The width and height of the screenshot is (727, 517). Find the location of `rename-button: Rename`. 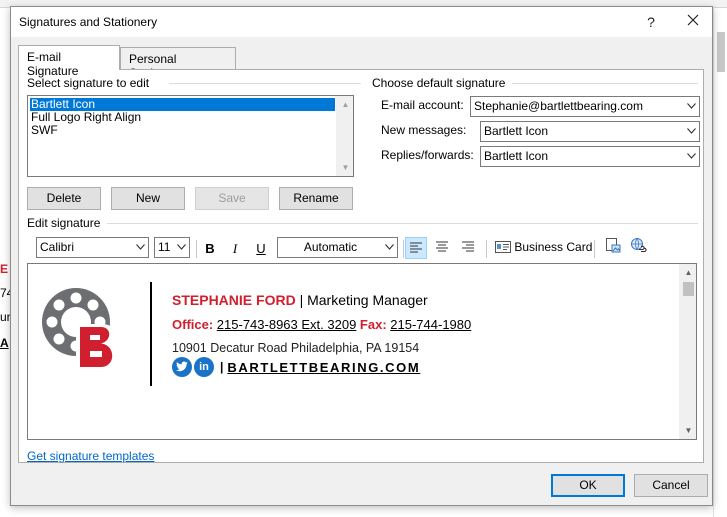

rename-button: Rename is located at coordinates (316, 198).